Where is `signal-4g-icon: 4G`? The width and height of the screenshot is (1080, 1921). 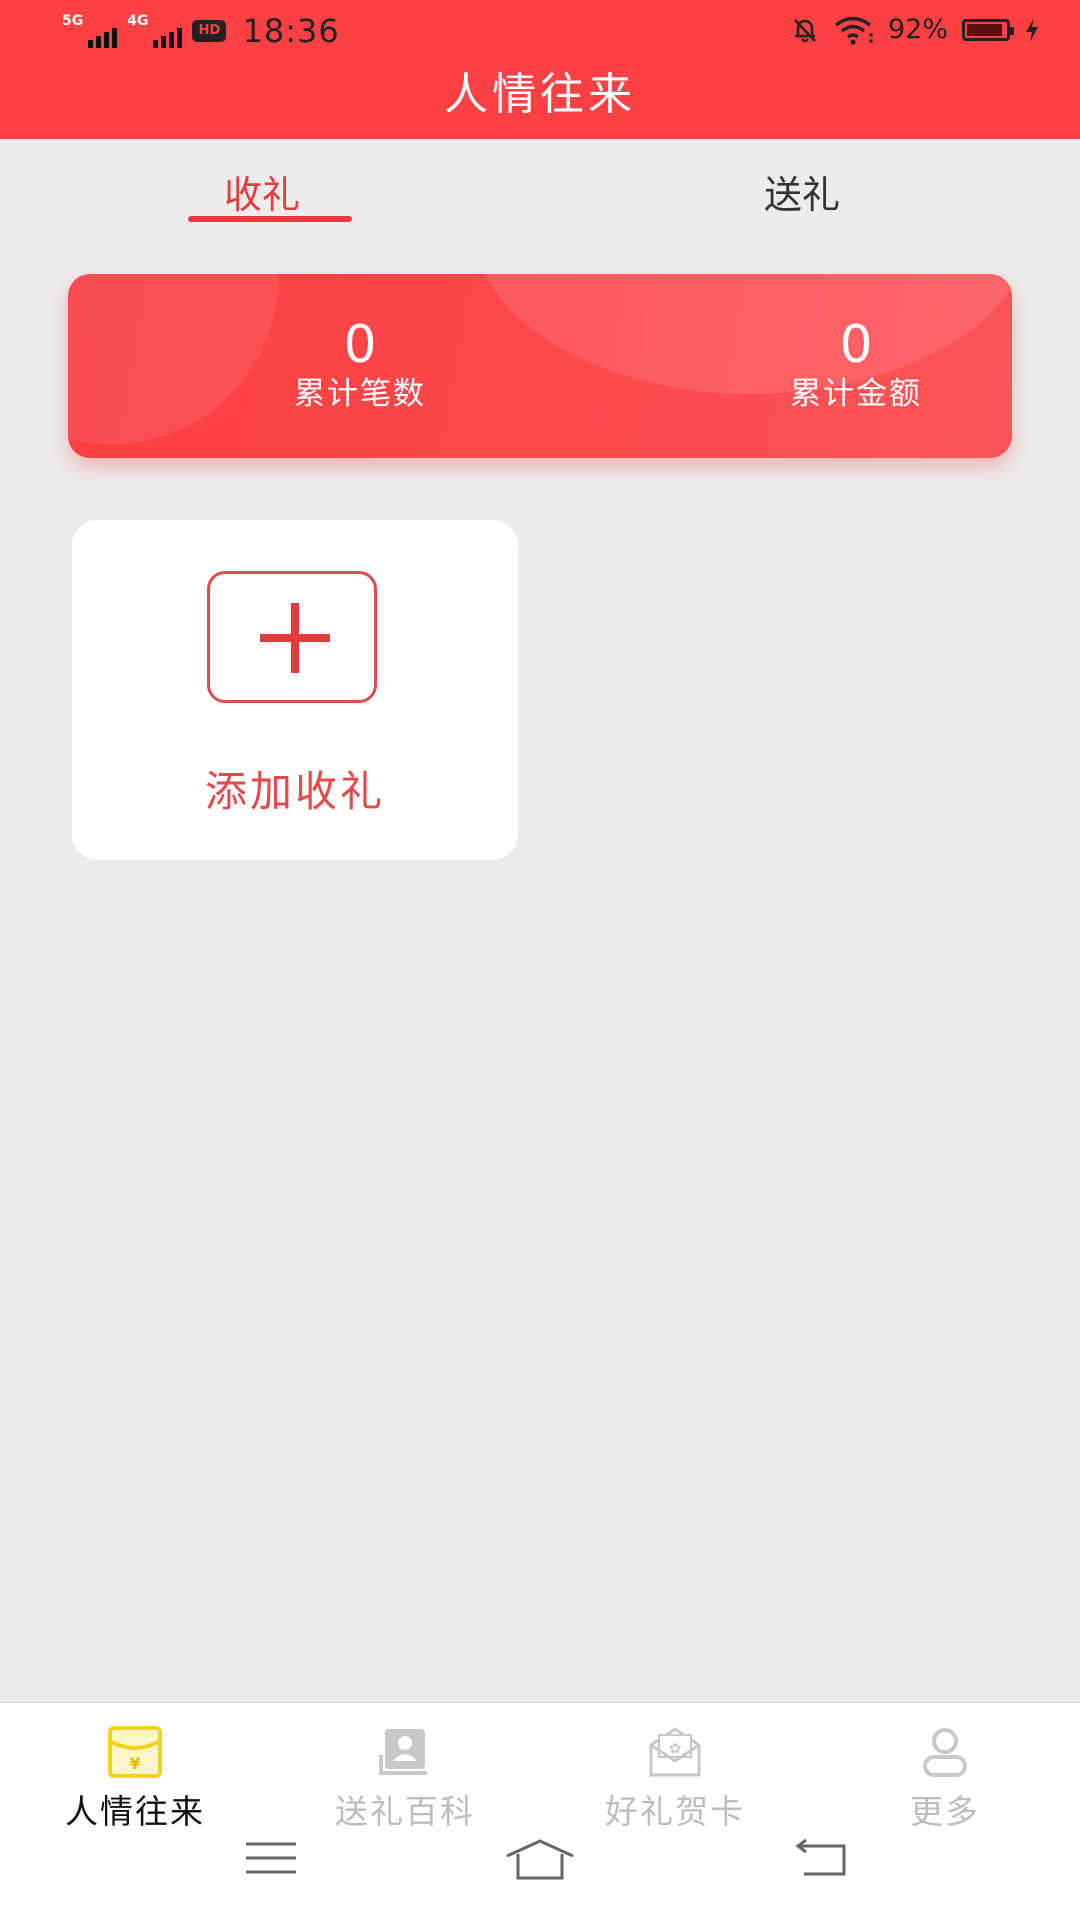
signal-4g-icon: 4G is located at coordinates (155, 30).